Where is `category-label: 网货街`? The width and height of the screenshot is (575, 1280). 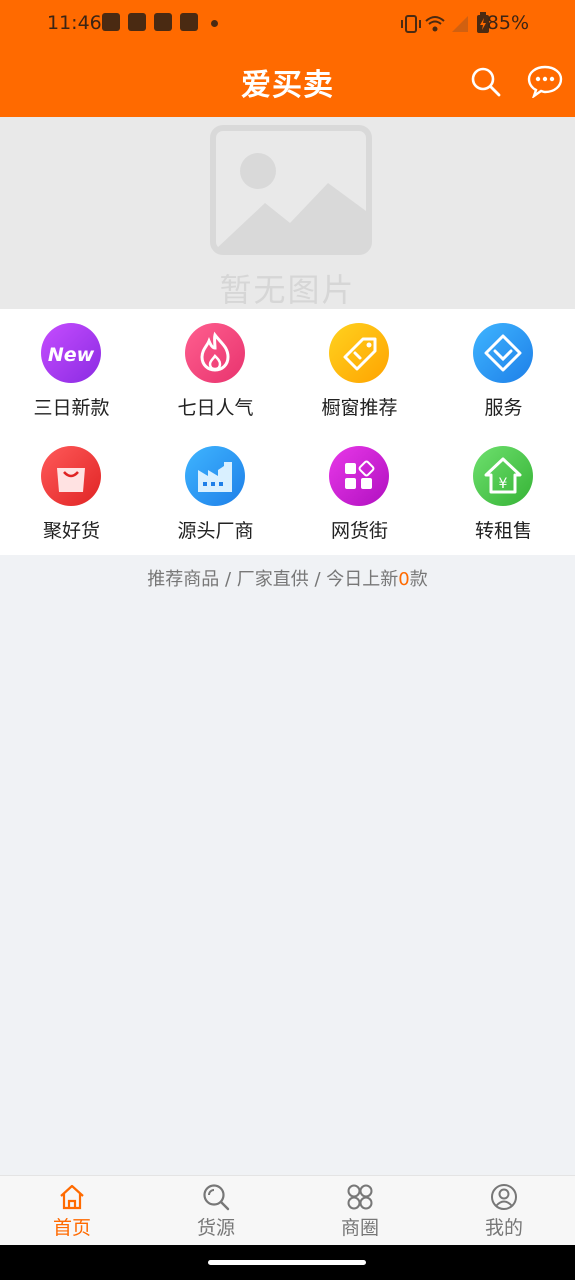
category-label: 网货街 is located at coordinates (359, 531).